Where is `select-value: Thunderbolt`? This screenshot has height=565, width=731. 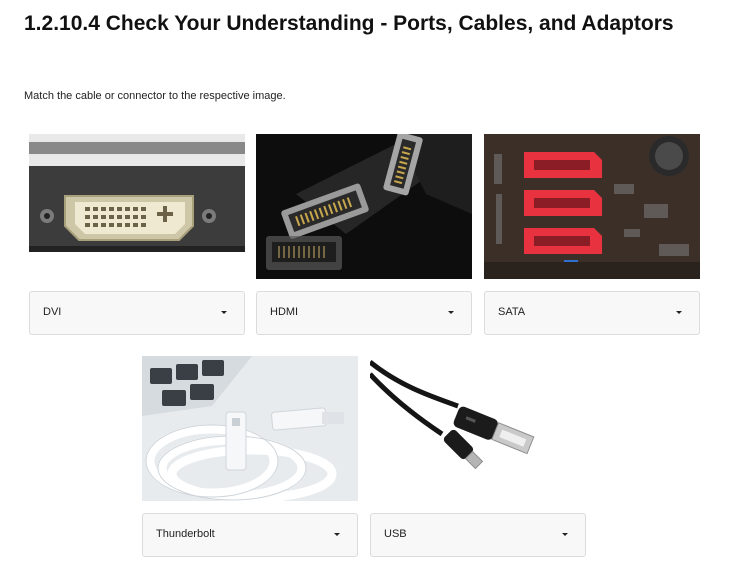 select-value: Thunderbolt is located at coordinates (185, 534).